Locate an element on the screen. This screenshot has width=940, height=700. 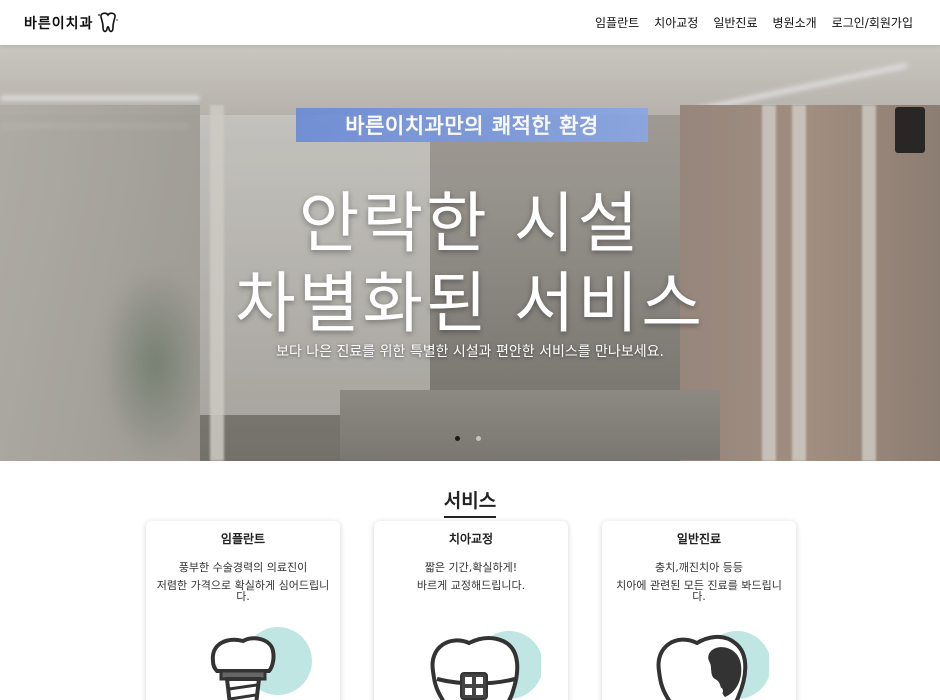
site-header: 바른이치과 임플란트 치아교정 일반진료 병원소개 로그인/회원가입 is located at coordinates (470, 22).